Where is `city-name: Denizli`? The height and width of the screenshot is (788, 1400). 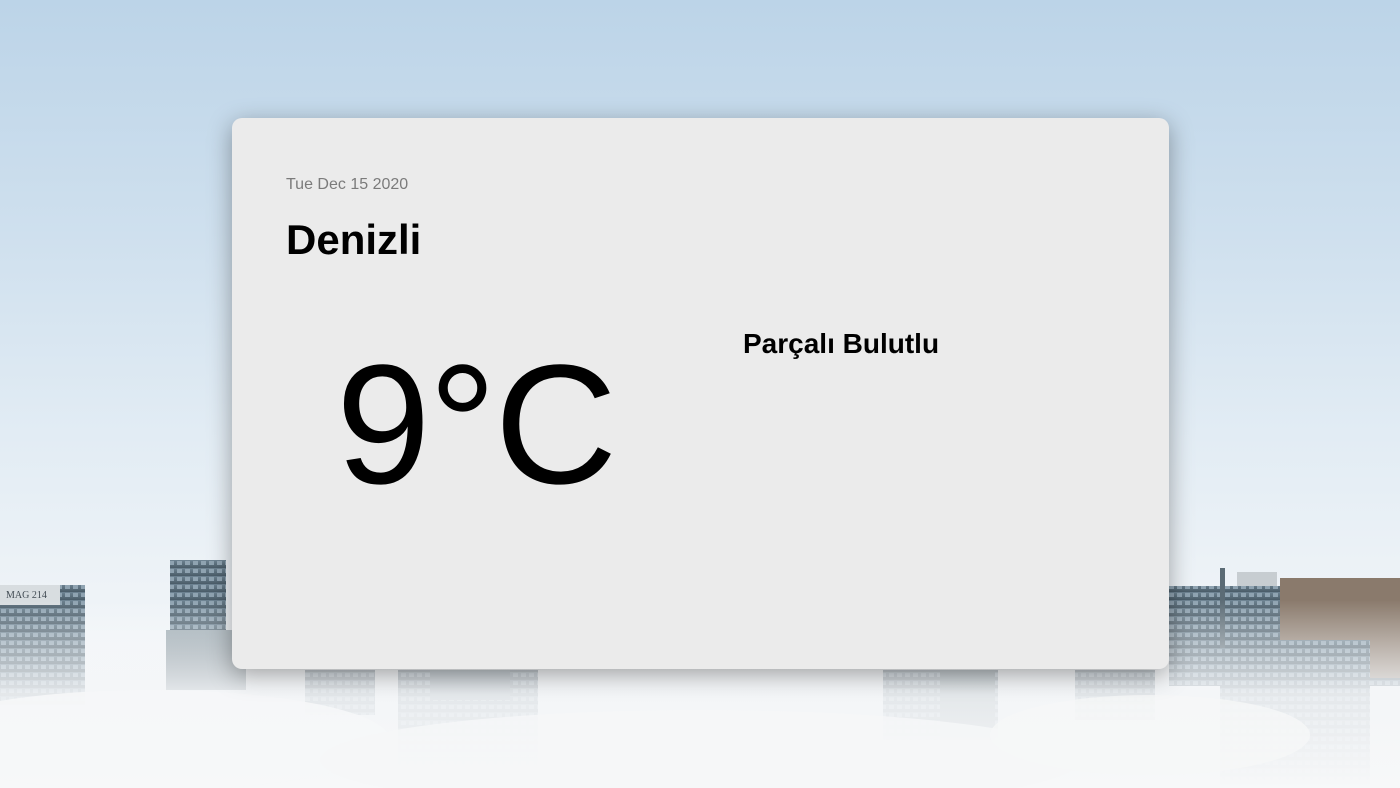 city-name: Denizli is located at coordinates (354, 239).